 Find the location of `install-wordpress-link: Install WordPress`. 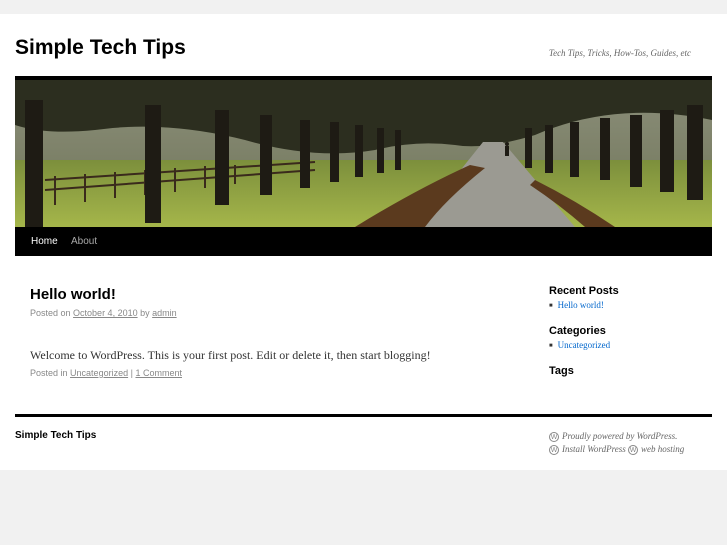

install-wordpress-link: Install WordPress is located at coordinates (594, 449).